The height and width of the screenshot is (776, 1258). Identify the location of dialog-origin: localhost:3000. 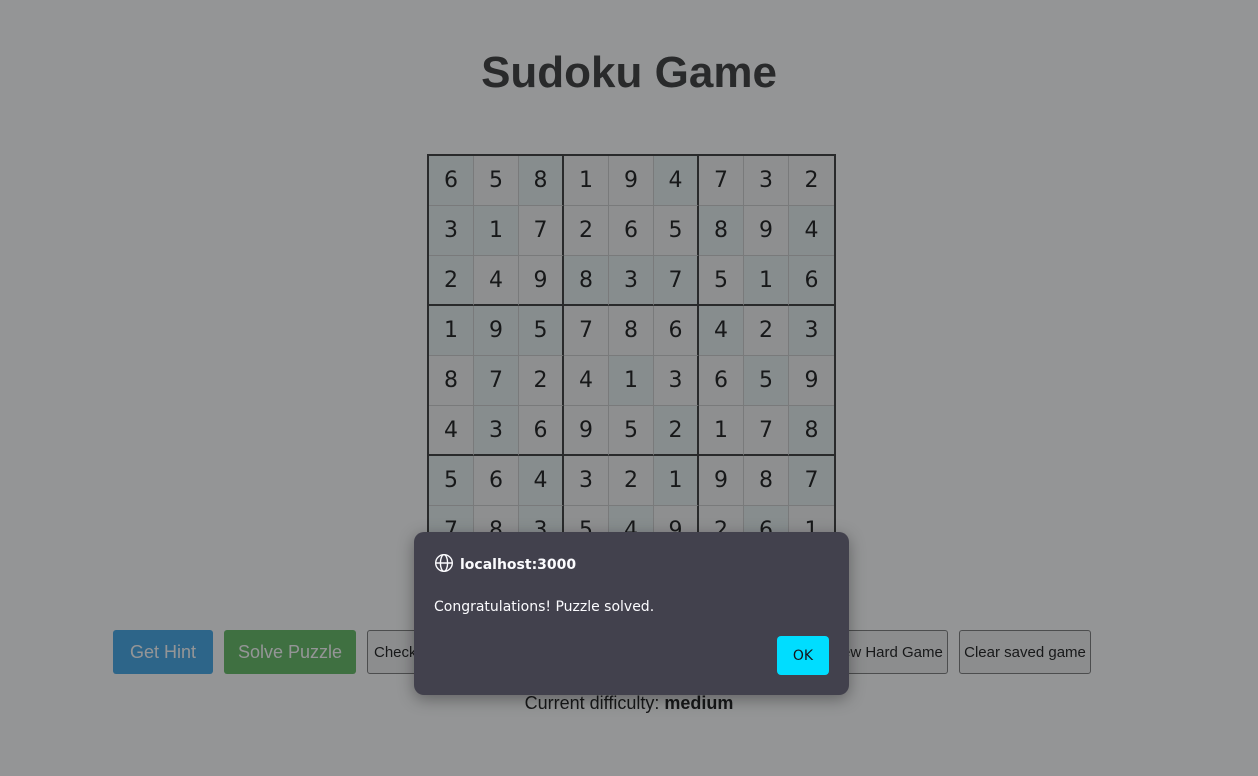
(505, 565).